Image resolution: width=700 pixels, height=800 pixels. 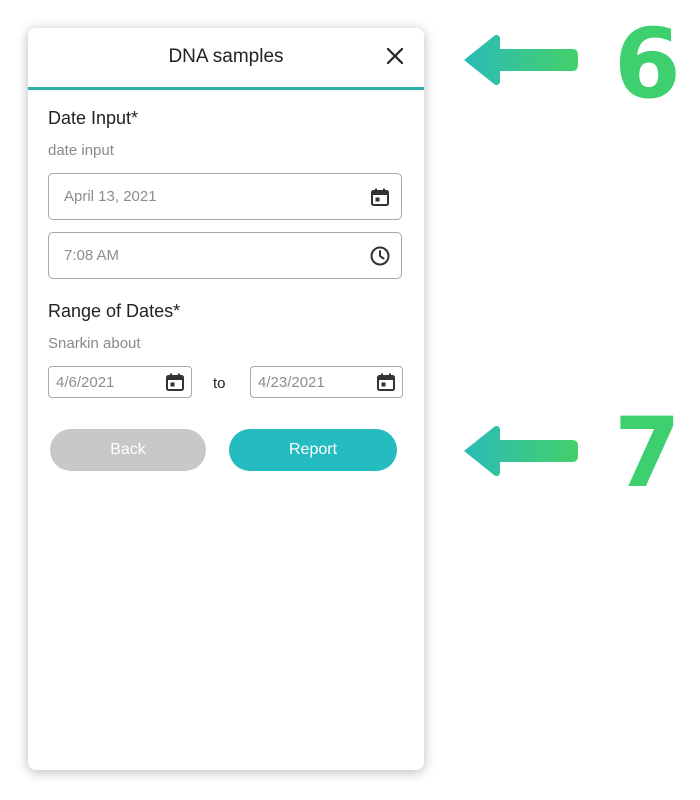 What do you see at coordinates (326, 382) in the screenshot?
I see `range-end-field: 4/23/2021` at bounding box center [326, 382].